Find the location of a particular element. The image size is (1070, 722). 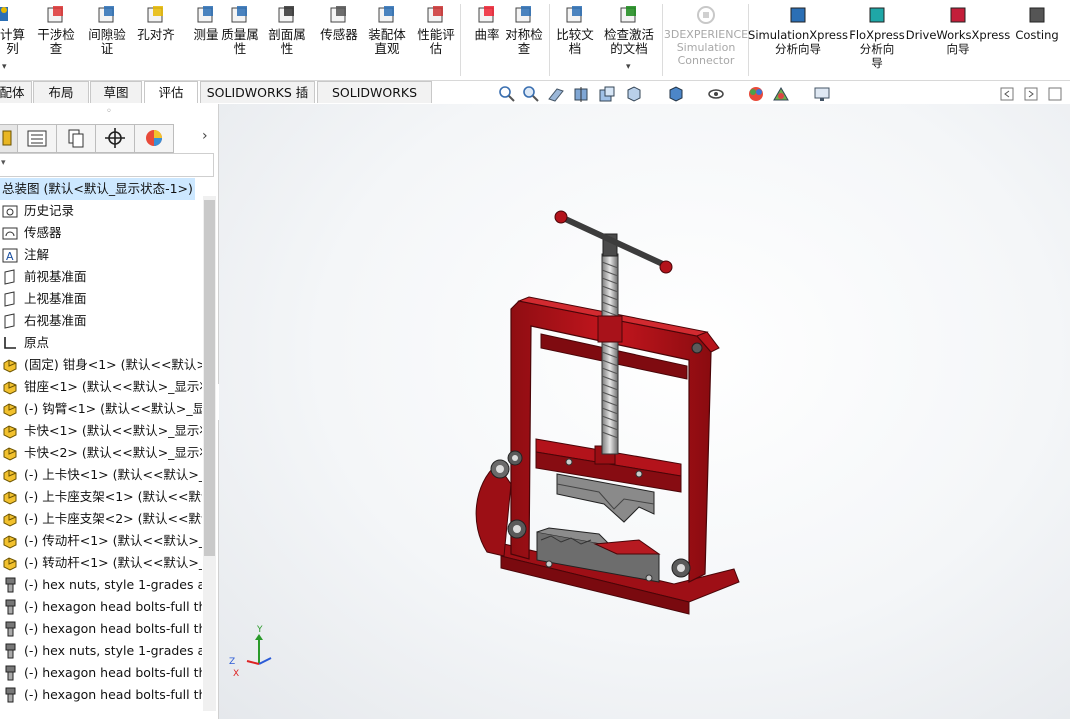

tree-root-assembly: 总装图 (默认<默认_显示状态-1>) is located at coordinates (101, 189).